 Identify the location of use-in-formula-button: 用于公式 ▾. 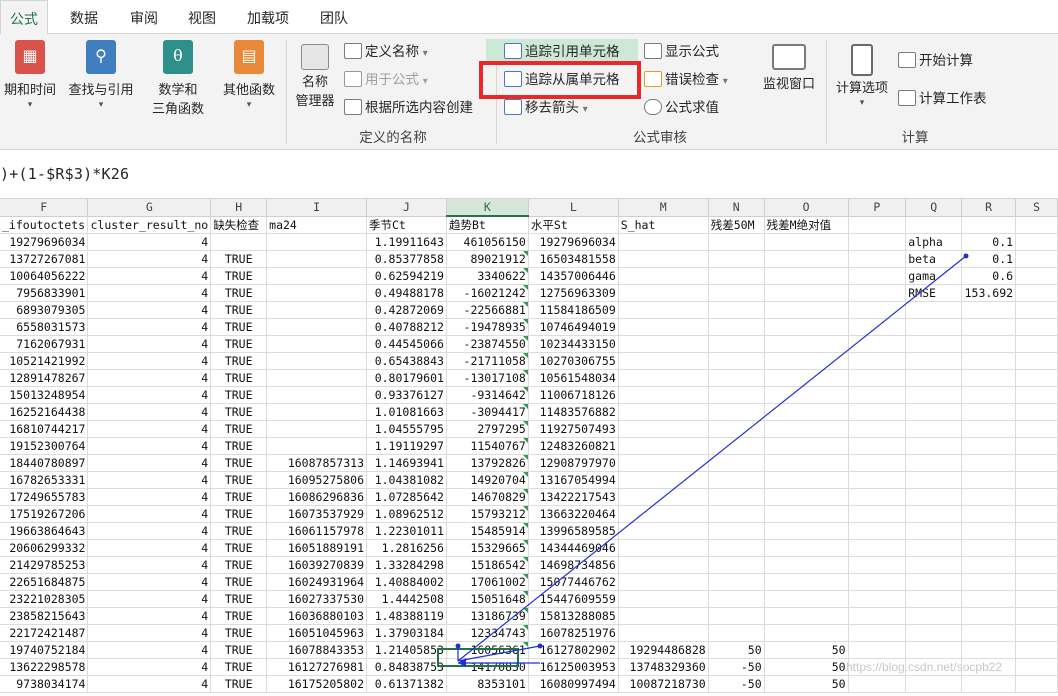
(386, 80).